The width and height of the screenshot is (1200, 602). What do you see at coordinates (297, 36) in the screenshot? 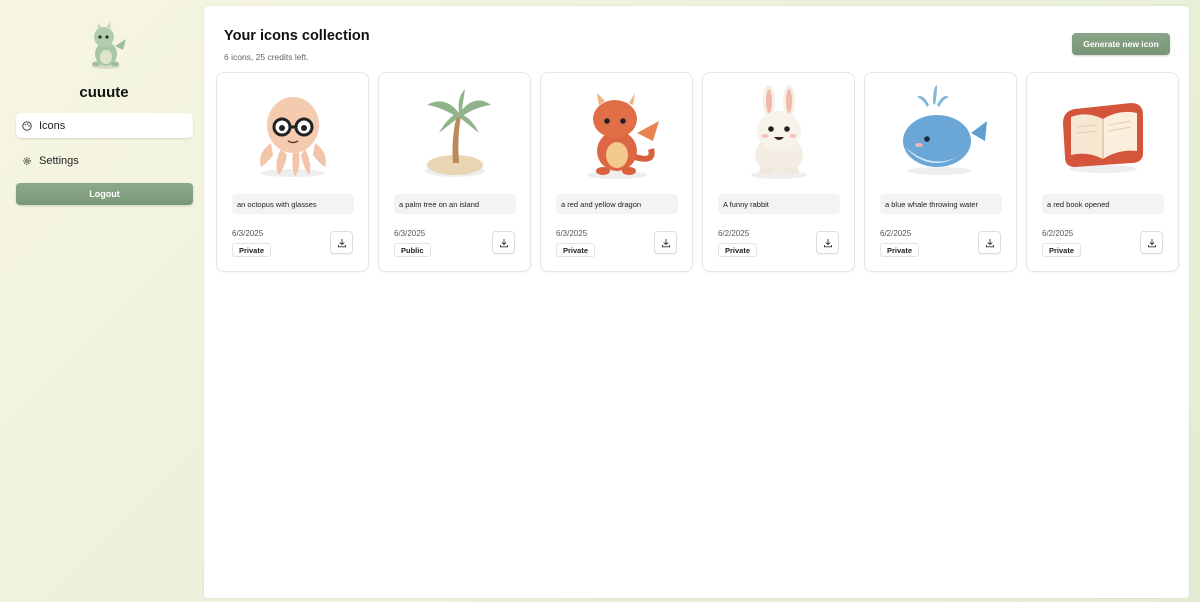
I see `page-title: Your icons collection` at bounding box center [297, 36].